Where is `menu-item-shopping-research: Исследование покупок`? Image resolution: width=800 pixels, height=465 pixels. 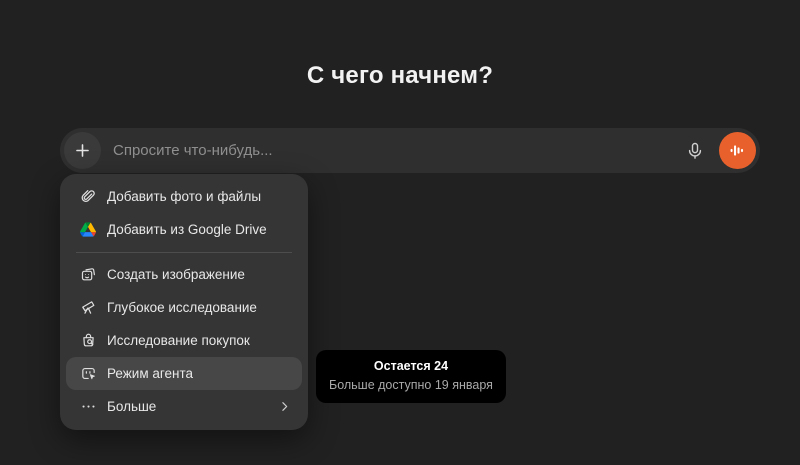
menu-item-shopping-research: Исследование покупок is located at coordinates (184, 340).